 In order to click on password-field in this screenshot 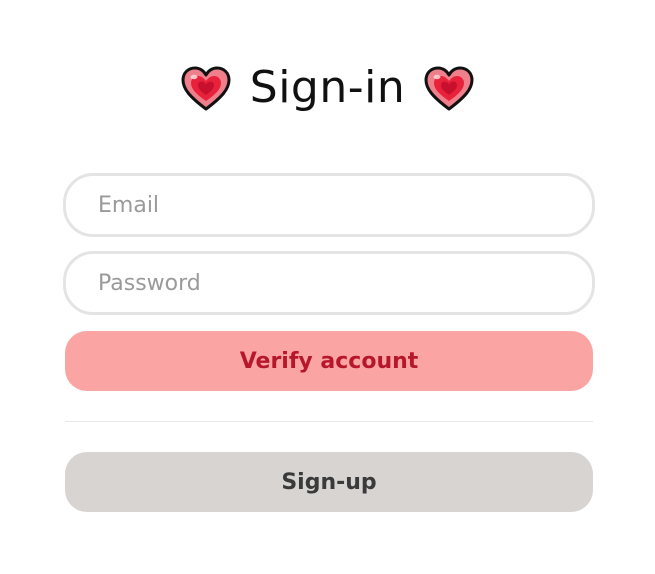, I will do `click(329, 283)`.